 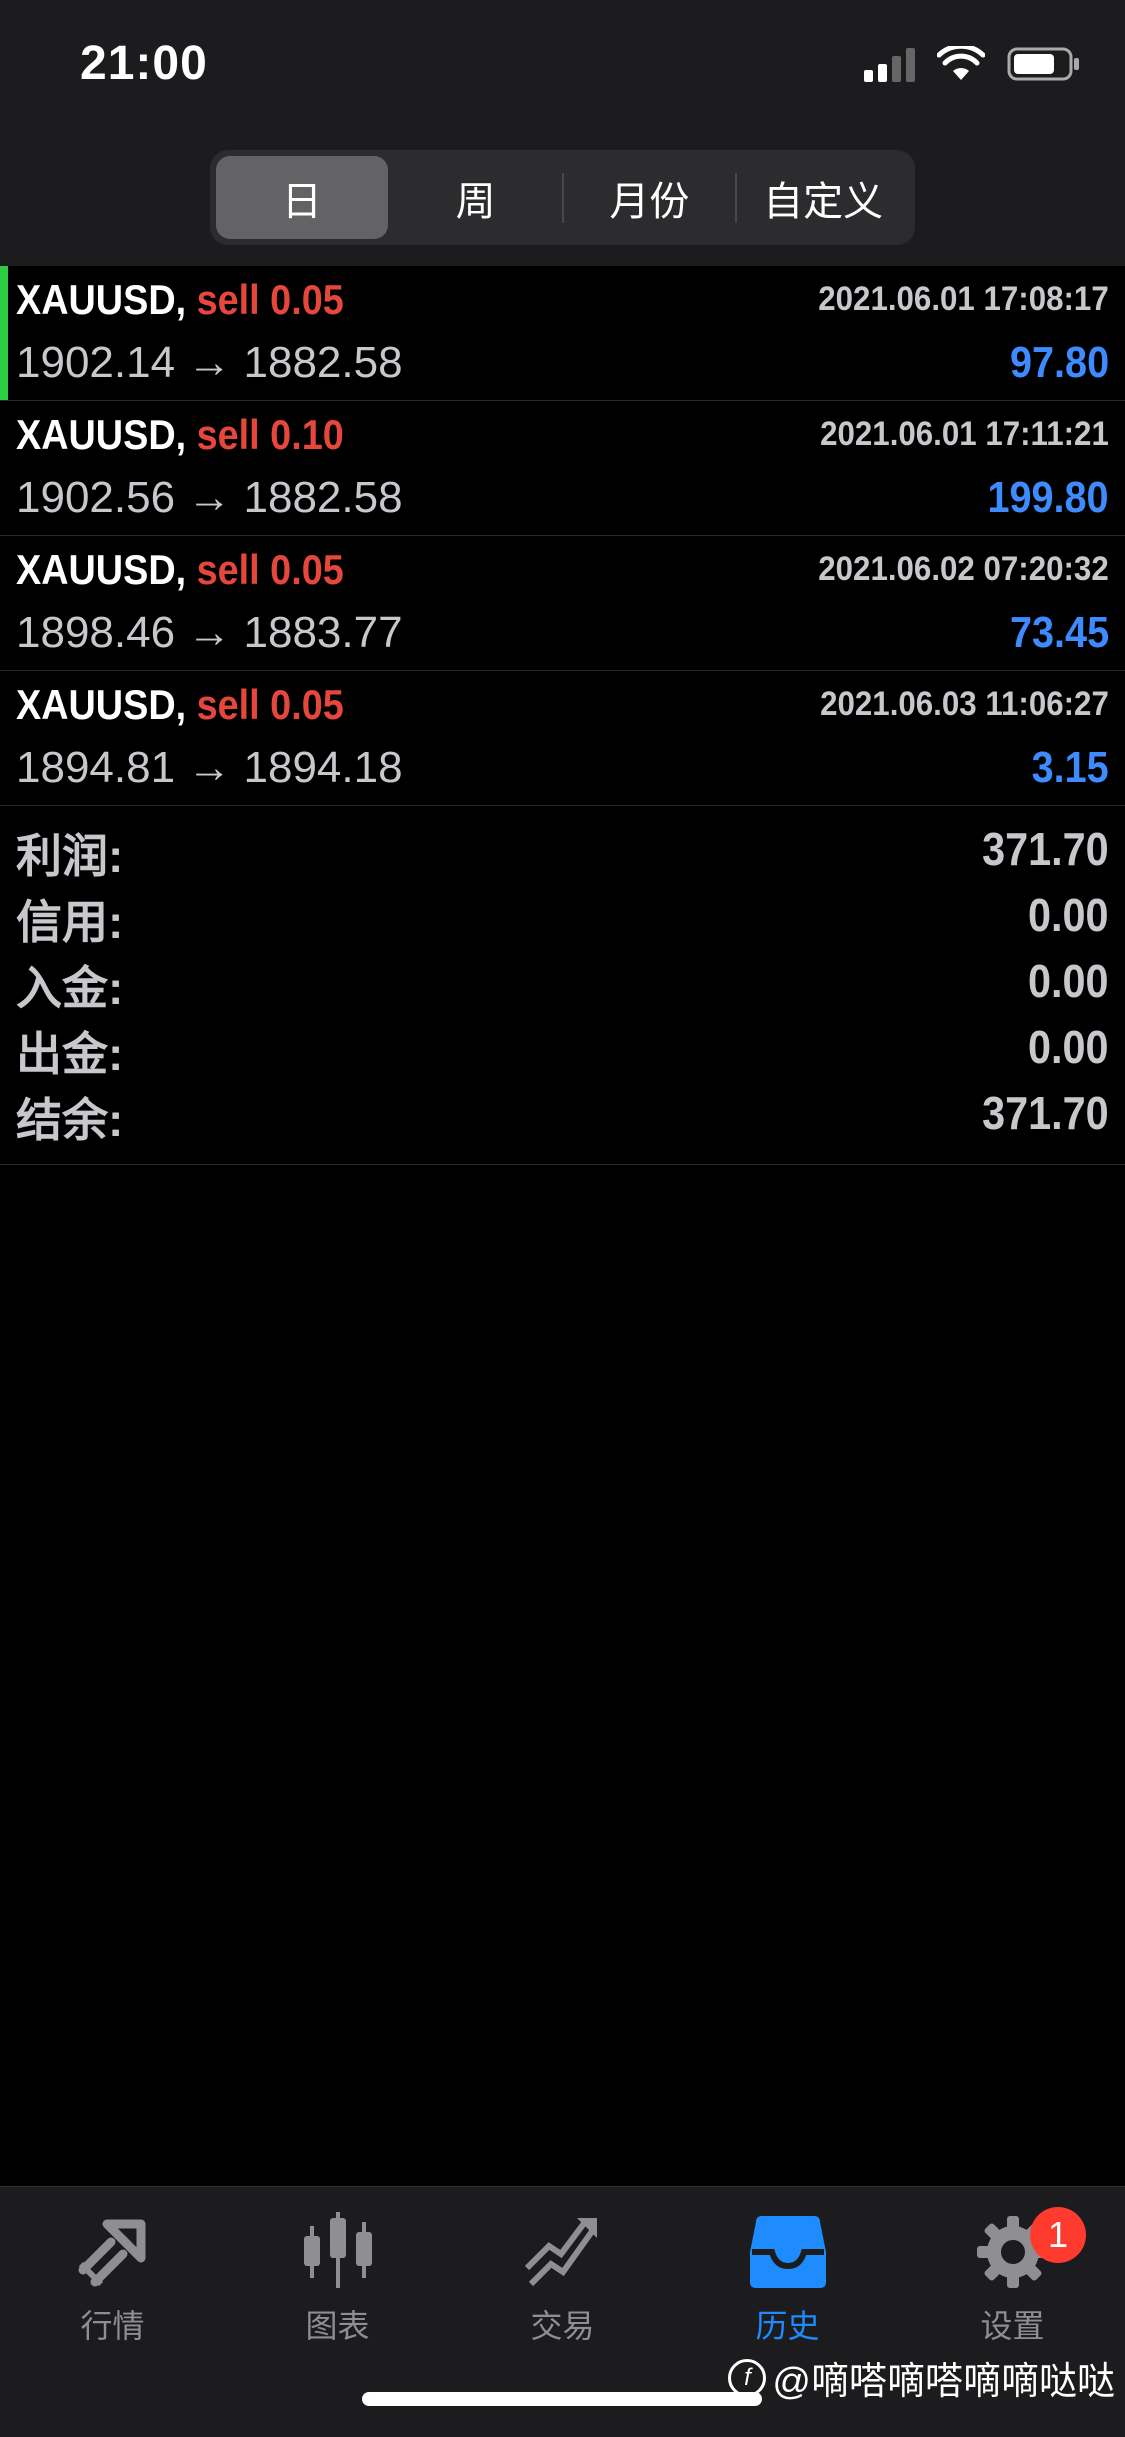 What do you see at coordinates (209, 632) in the screenshot?
I see `deal-prices: 1898.46 → 1883.77` at bounding box center [209, 632].